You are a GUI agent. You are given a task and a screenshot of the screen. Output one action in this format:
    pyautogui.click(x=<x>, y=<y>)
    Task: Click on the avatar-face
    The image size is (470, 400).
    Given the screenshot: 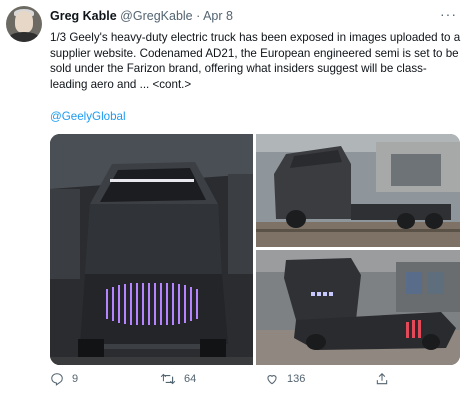 What is the action you would take?
    pyautogui.click(x=24, y=22)
    